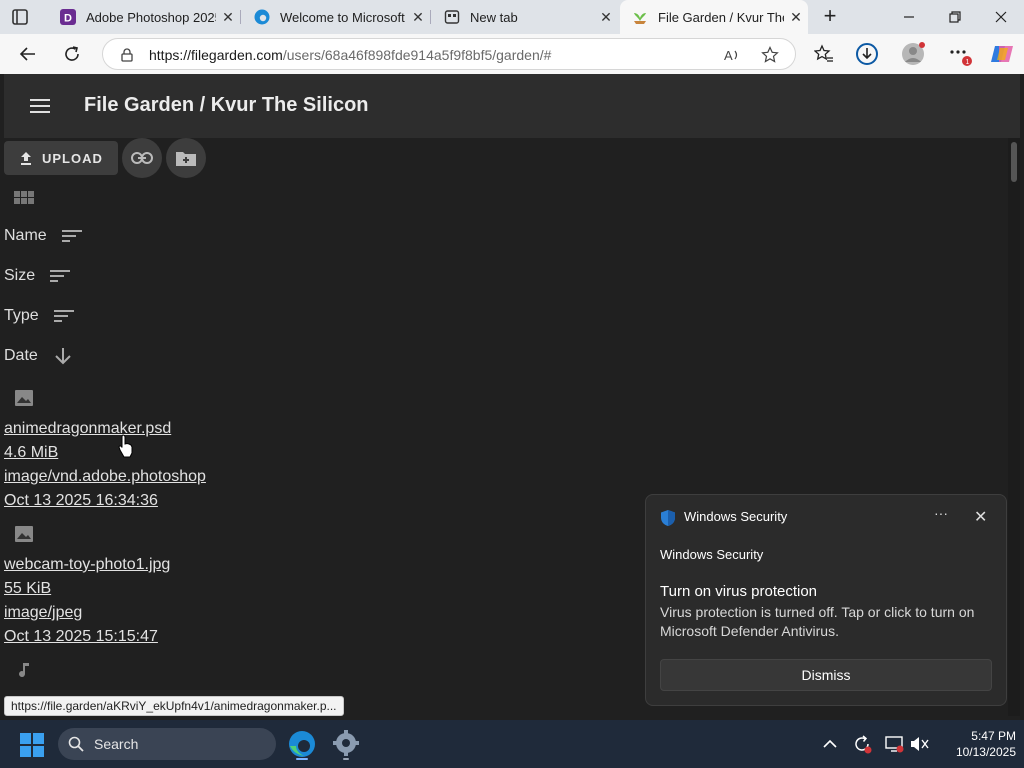  What do you see at coordinates (226, 105) in the screenshot?
I see `page-title: File Garden / Kvur The Silicon` at bounding box center [226, 105].